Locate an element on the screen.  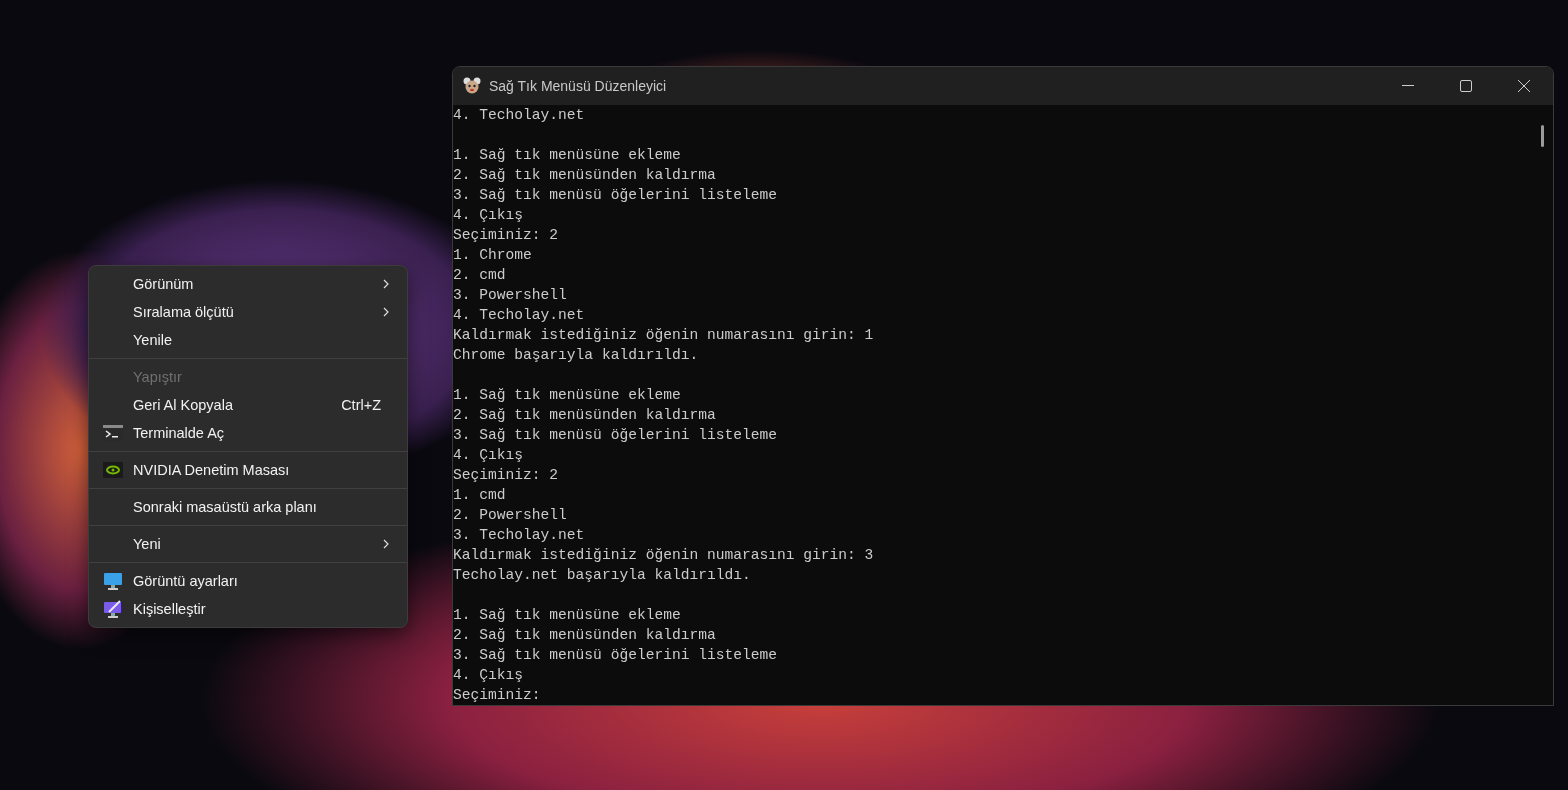
eye-logo-icon is located at coordinates (113, 470).